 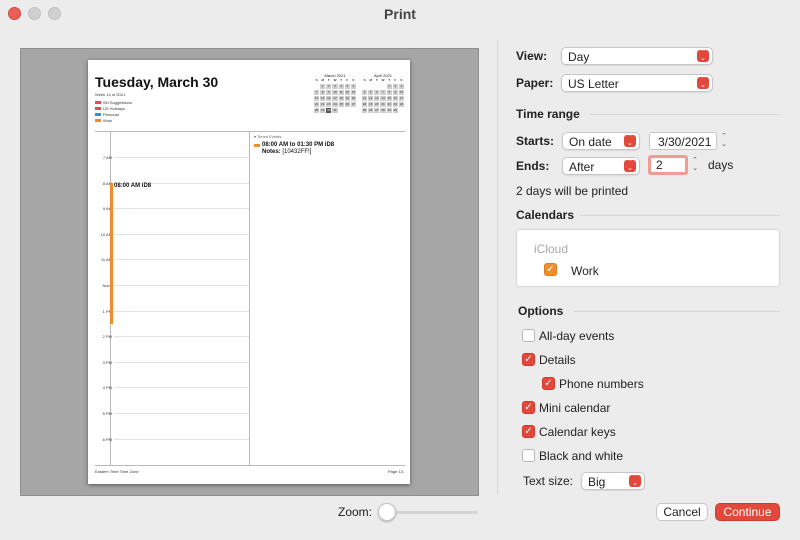 What do you see at coordinates (581, 456) in the screenshot?
I see `black-and-white-label: Black and white` at bounding box center [581, 456].